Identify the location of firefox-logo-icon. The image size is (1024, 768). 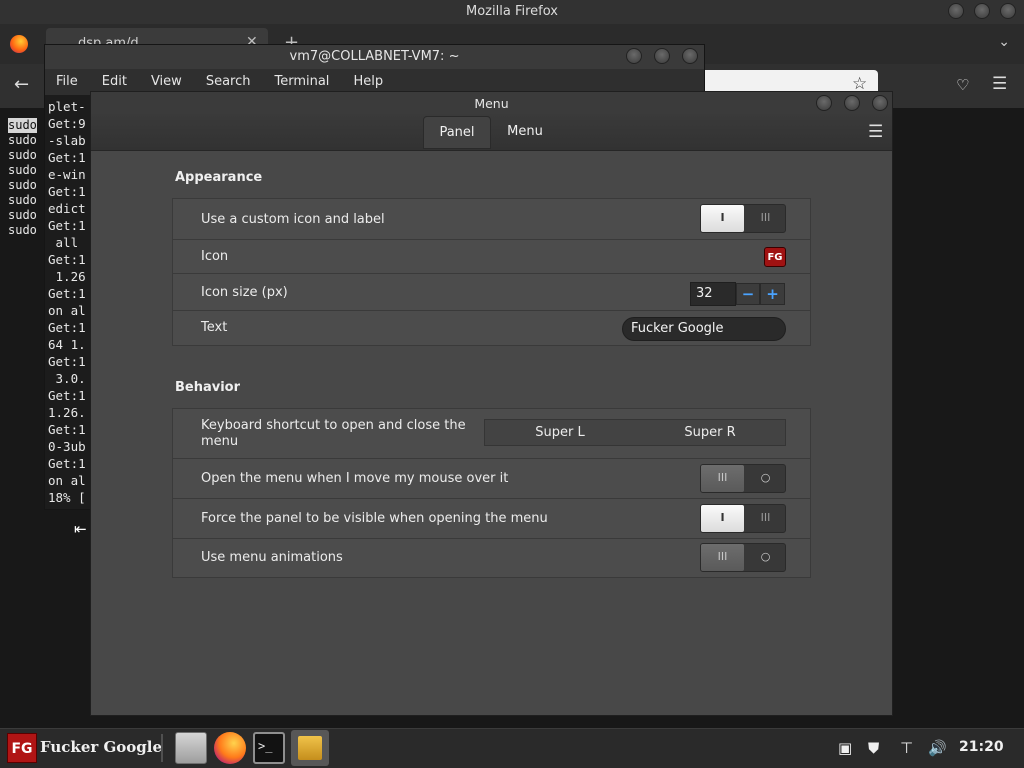
(19, 44).